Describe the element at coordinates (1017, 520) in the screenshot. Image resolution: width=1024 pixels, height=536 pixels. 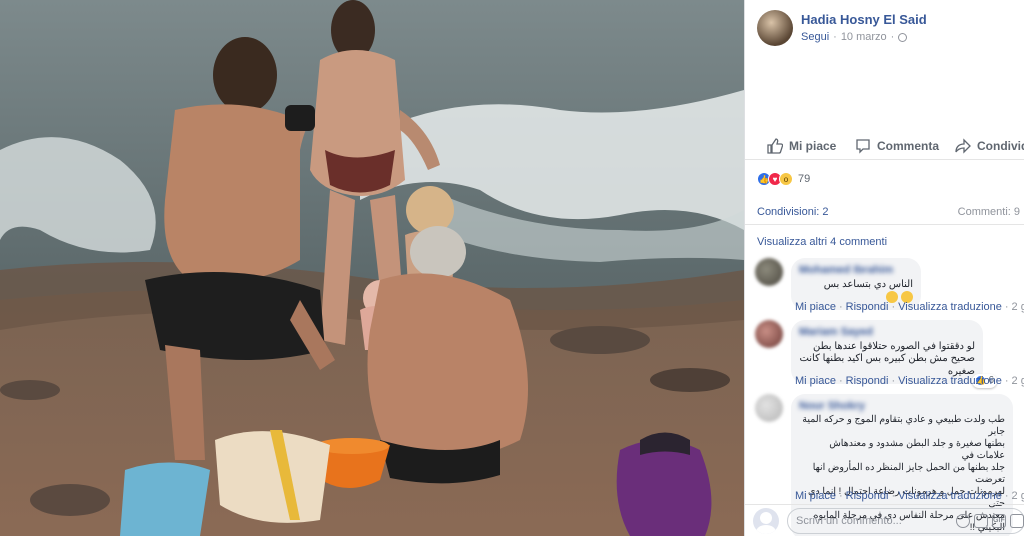
I see `sticker-icon` at that location.